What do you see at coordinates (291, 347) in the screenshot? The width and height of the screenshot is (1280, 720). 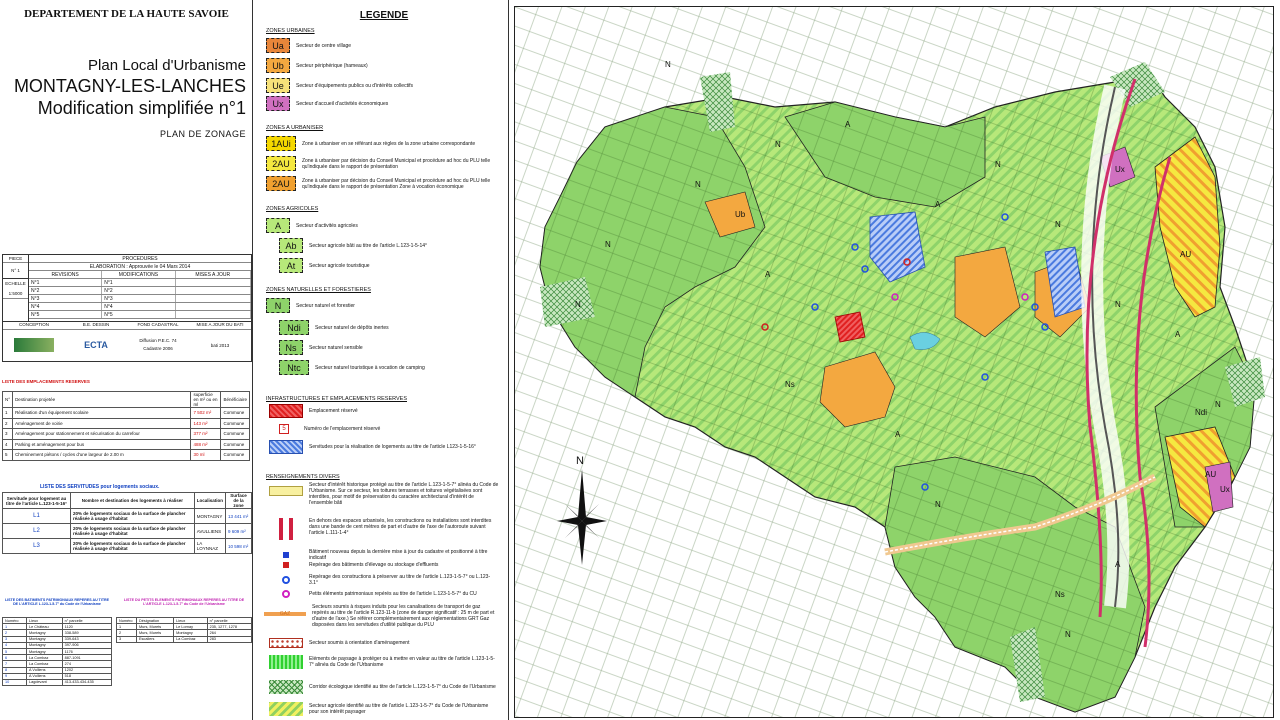 I see `zone-swatch: Ns` at bounding box center [291, 347].